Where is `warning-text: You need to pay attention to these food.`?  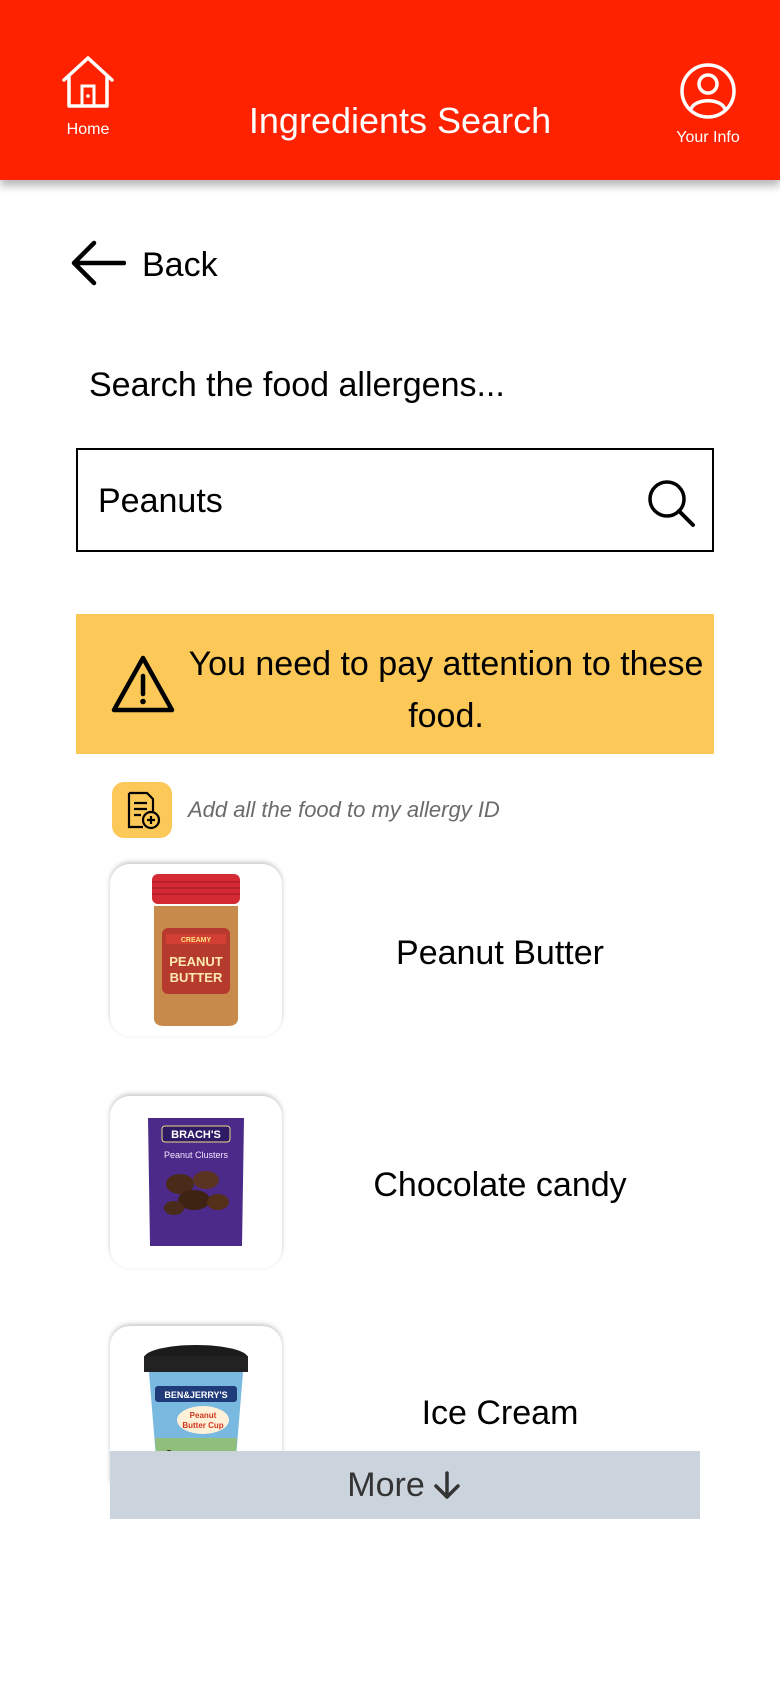 warning-text: You need to pay attention to these food. is located at coordinates (446, 690).